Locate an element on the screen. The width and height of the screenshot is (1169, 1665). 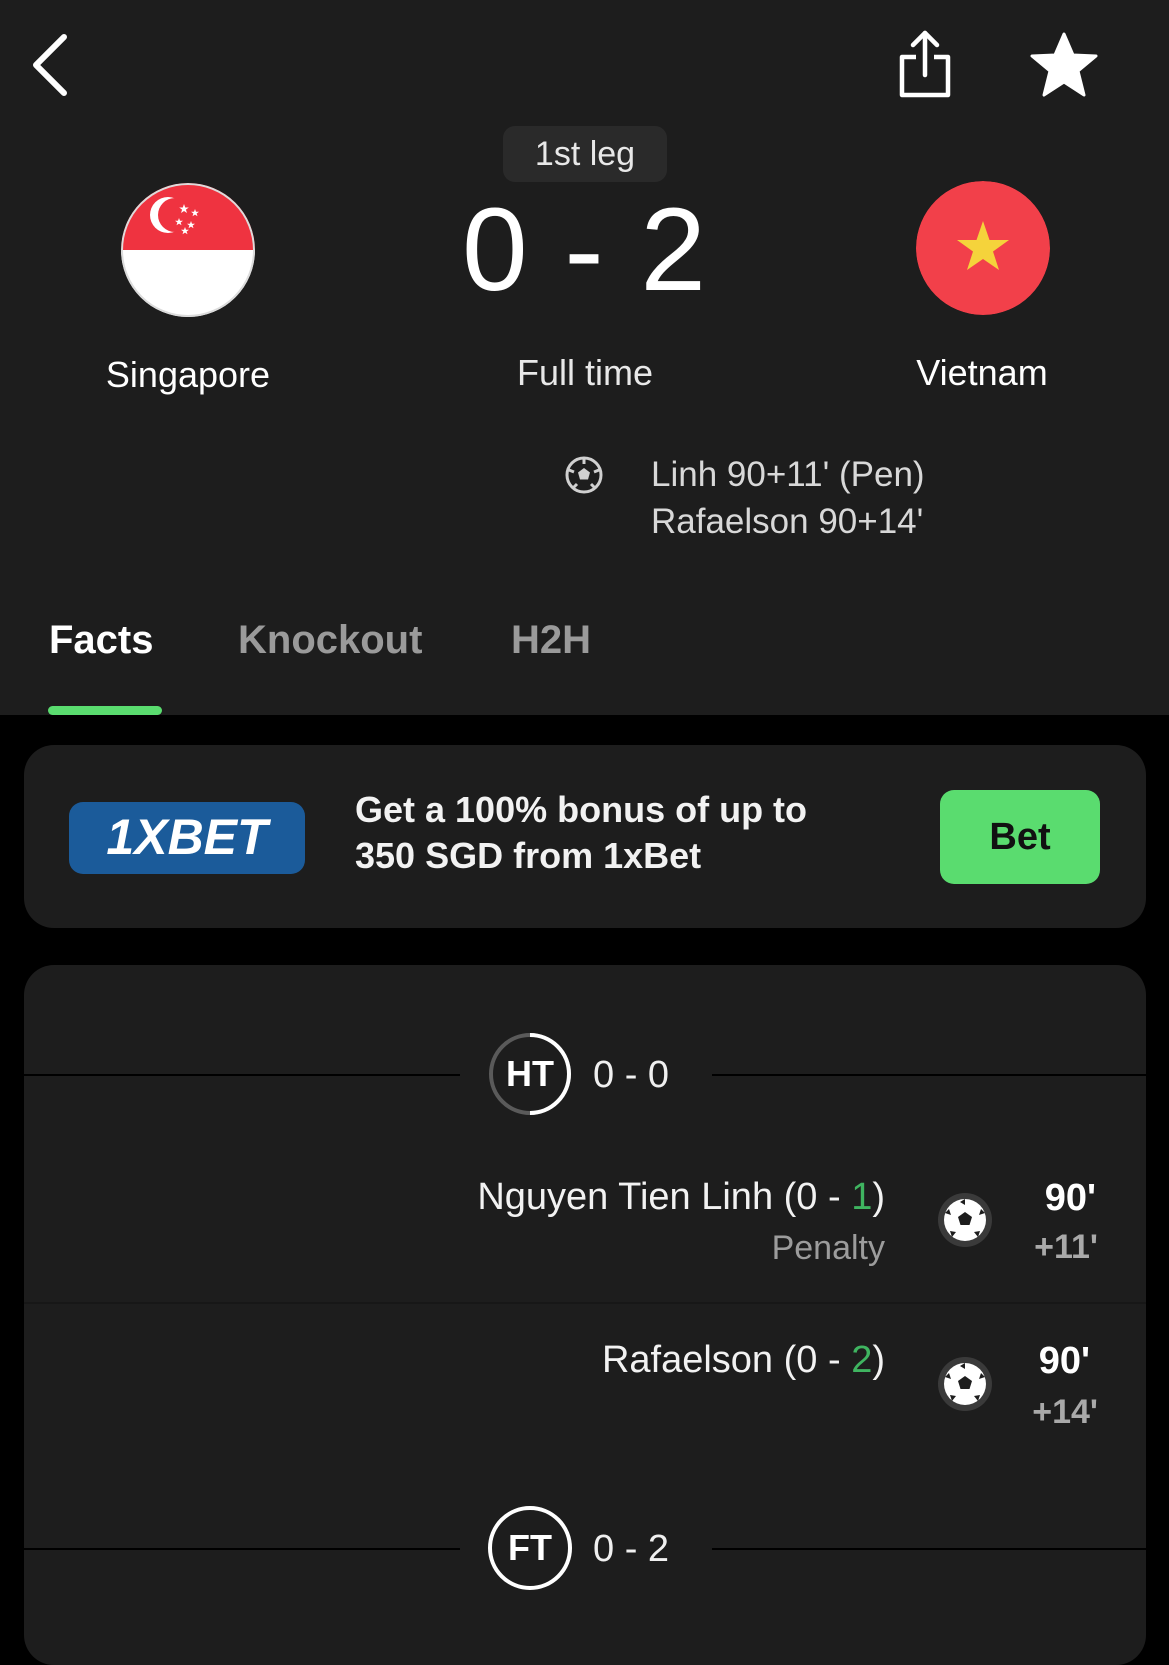
away-scorer-line: Rafaelson 90+14' is located at coordinates (787, 521).